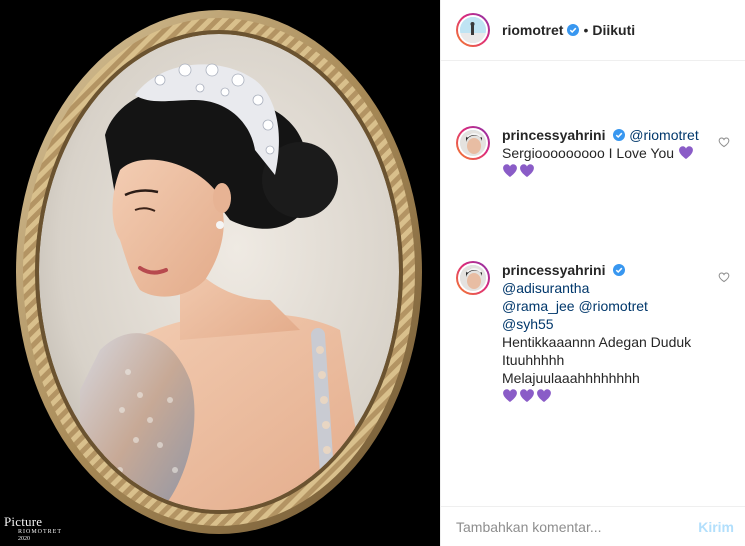  What do you see at coordinates (23, 521) in the screenshot?
I see `watermark-name: Picture` at bounding box center [23, 521].